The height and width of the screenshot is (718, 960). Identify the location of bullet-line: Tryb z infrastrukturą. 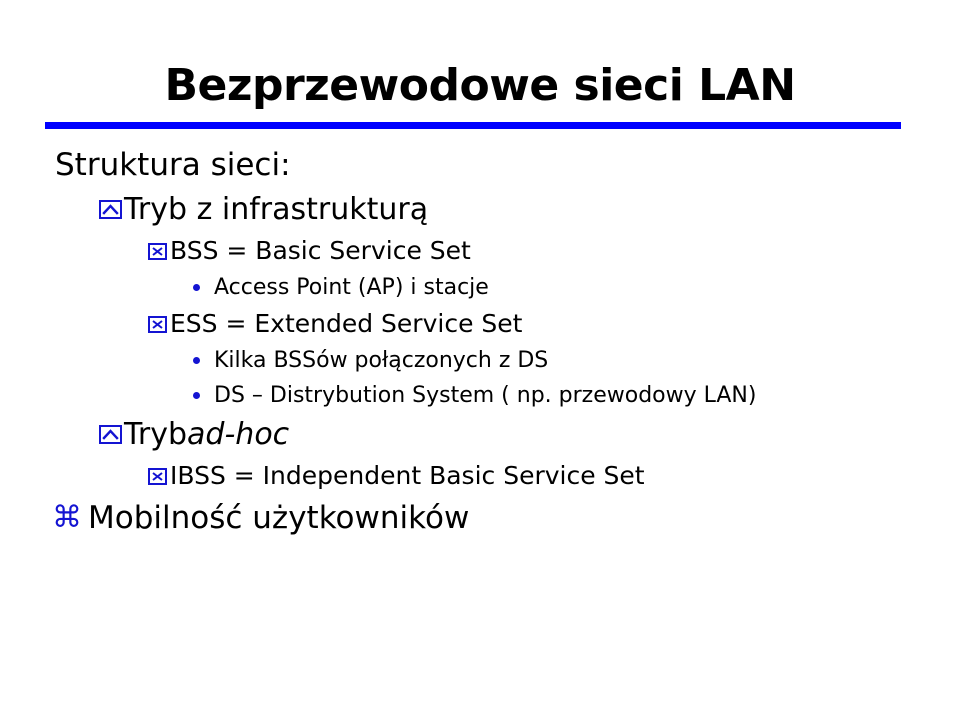
(480, 210).